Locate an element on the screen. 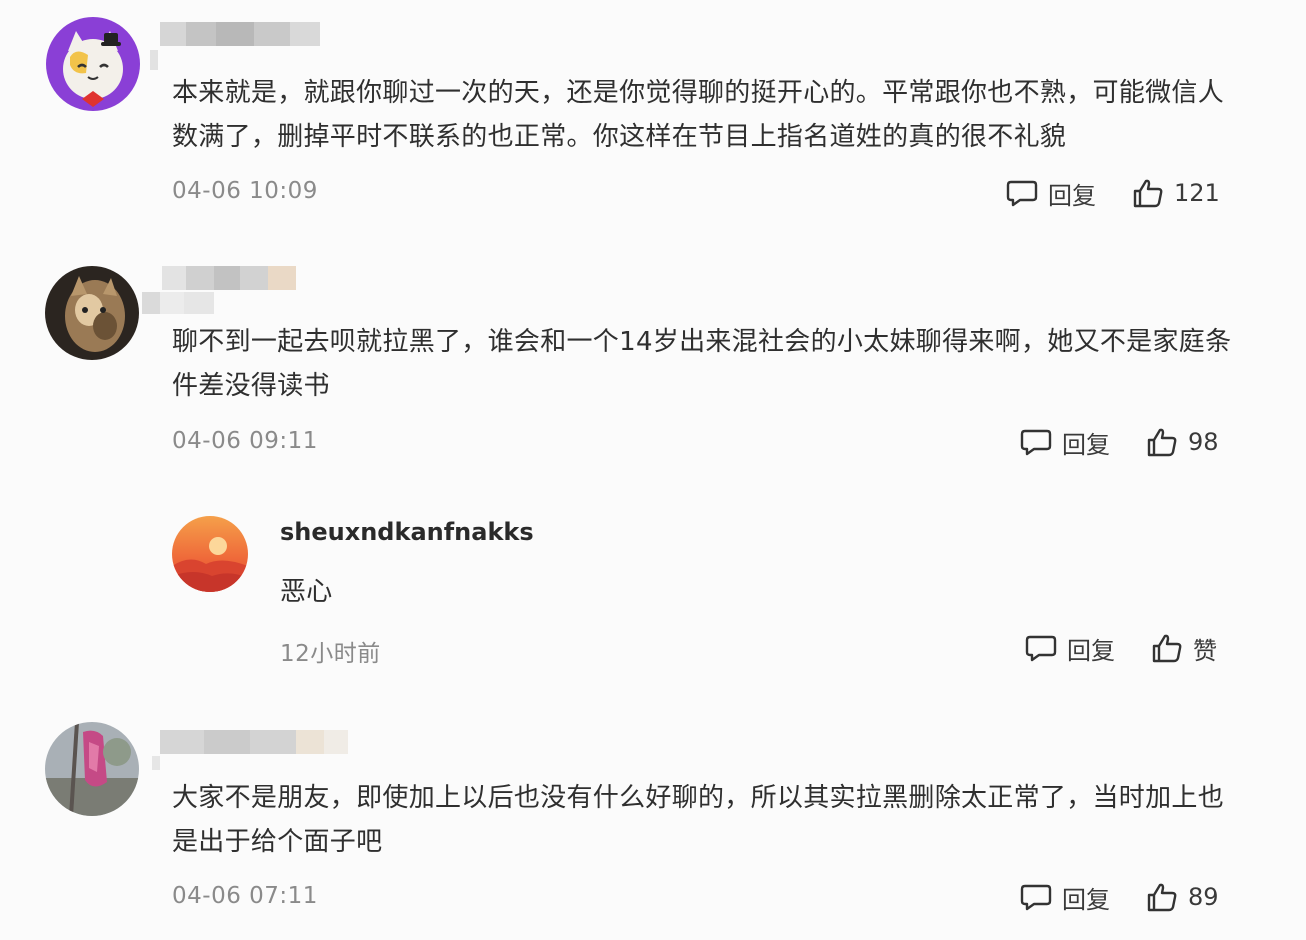 The height and width of the screenshot is (940, 1306). reply-text: 恶心 is located at coordinates (306, 592).